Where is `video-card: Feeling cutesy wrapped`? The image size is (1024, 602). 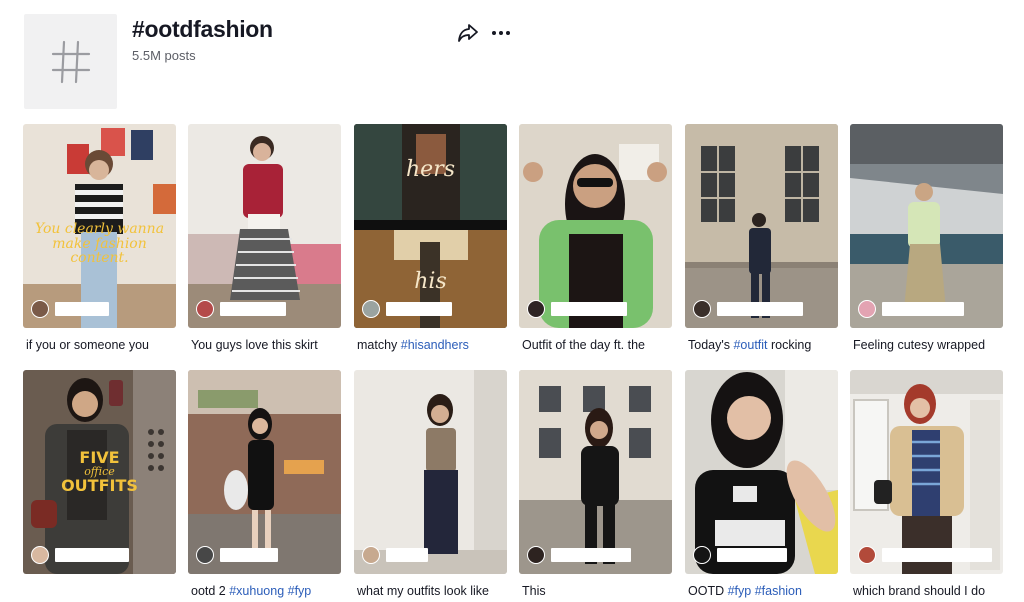 video-card: Feeling cutesy wrapped is located at coordinates (926, 238).